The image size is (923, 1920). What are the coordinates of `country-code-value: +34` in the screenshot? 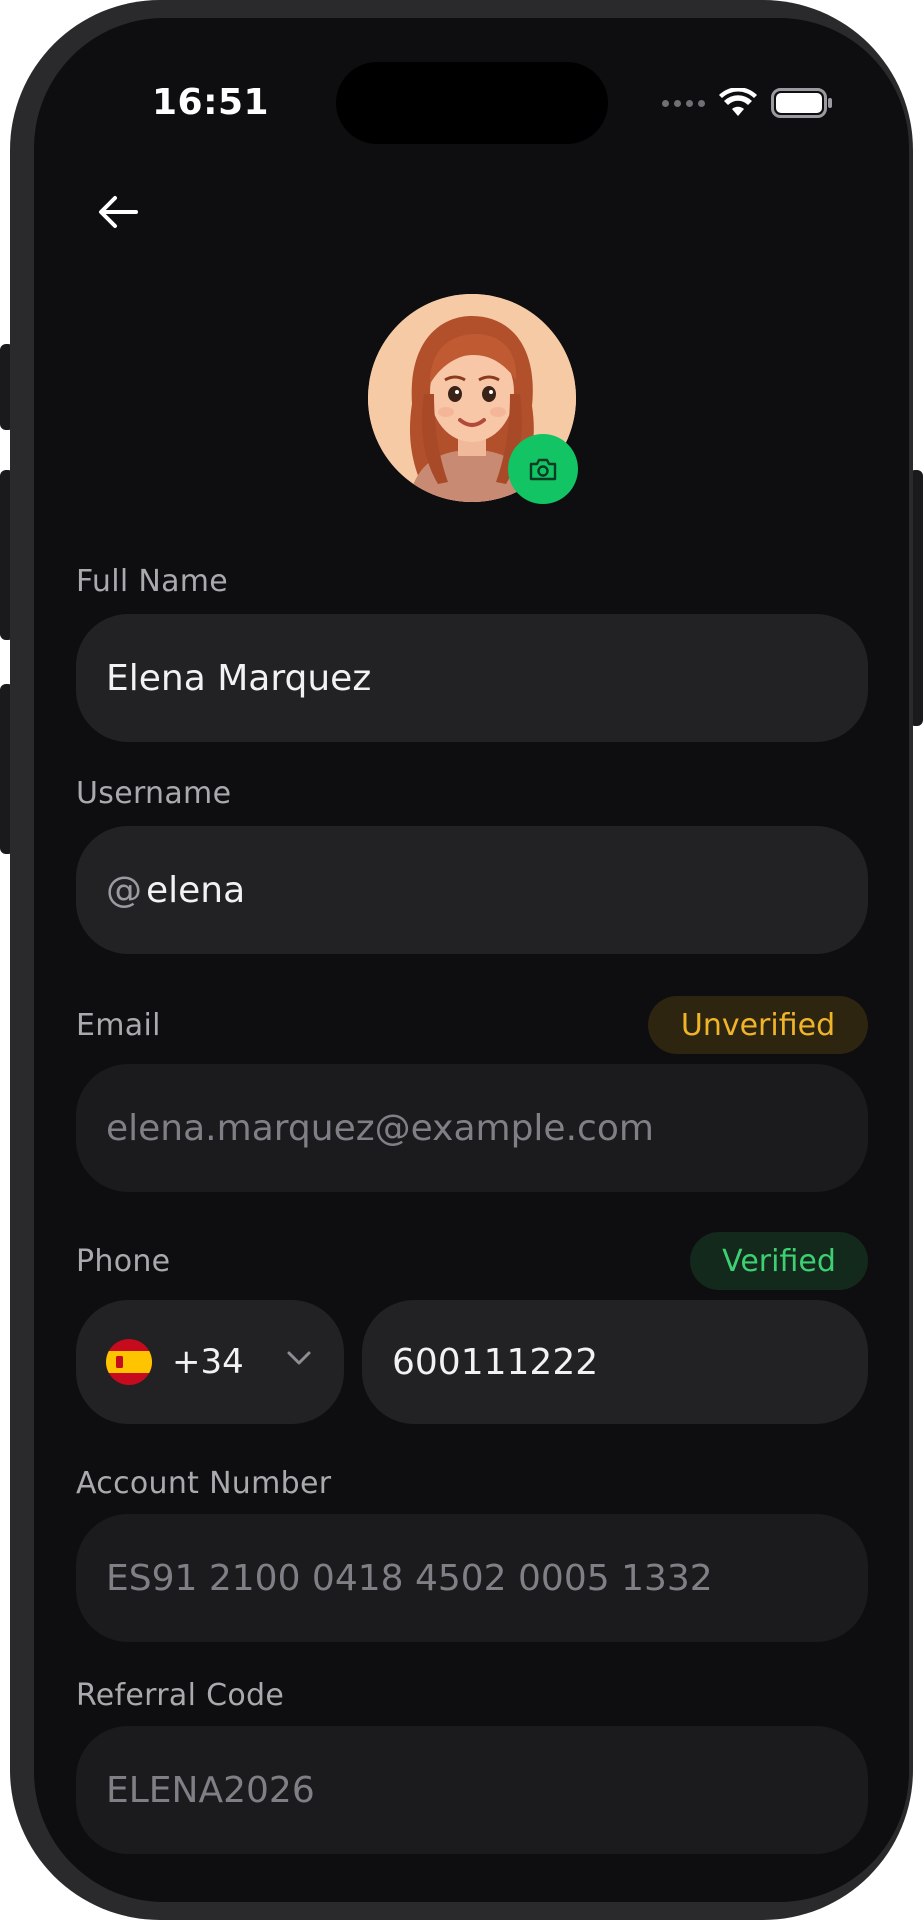 It's located at (208, 1362).